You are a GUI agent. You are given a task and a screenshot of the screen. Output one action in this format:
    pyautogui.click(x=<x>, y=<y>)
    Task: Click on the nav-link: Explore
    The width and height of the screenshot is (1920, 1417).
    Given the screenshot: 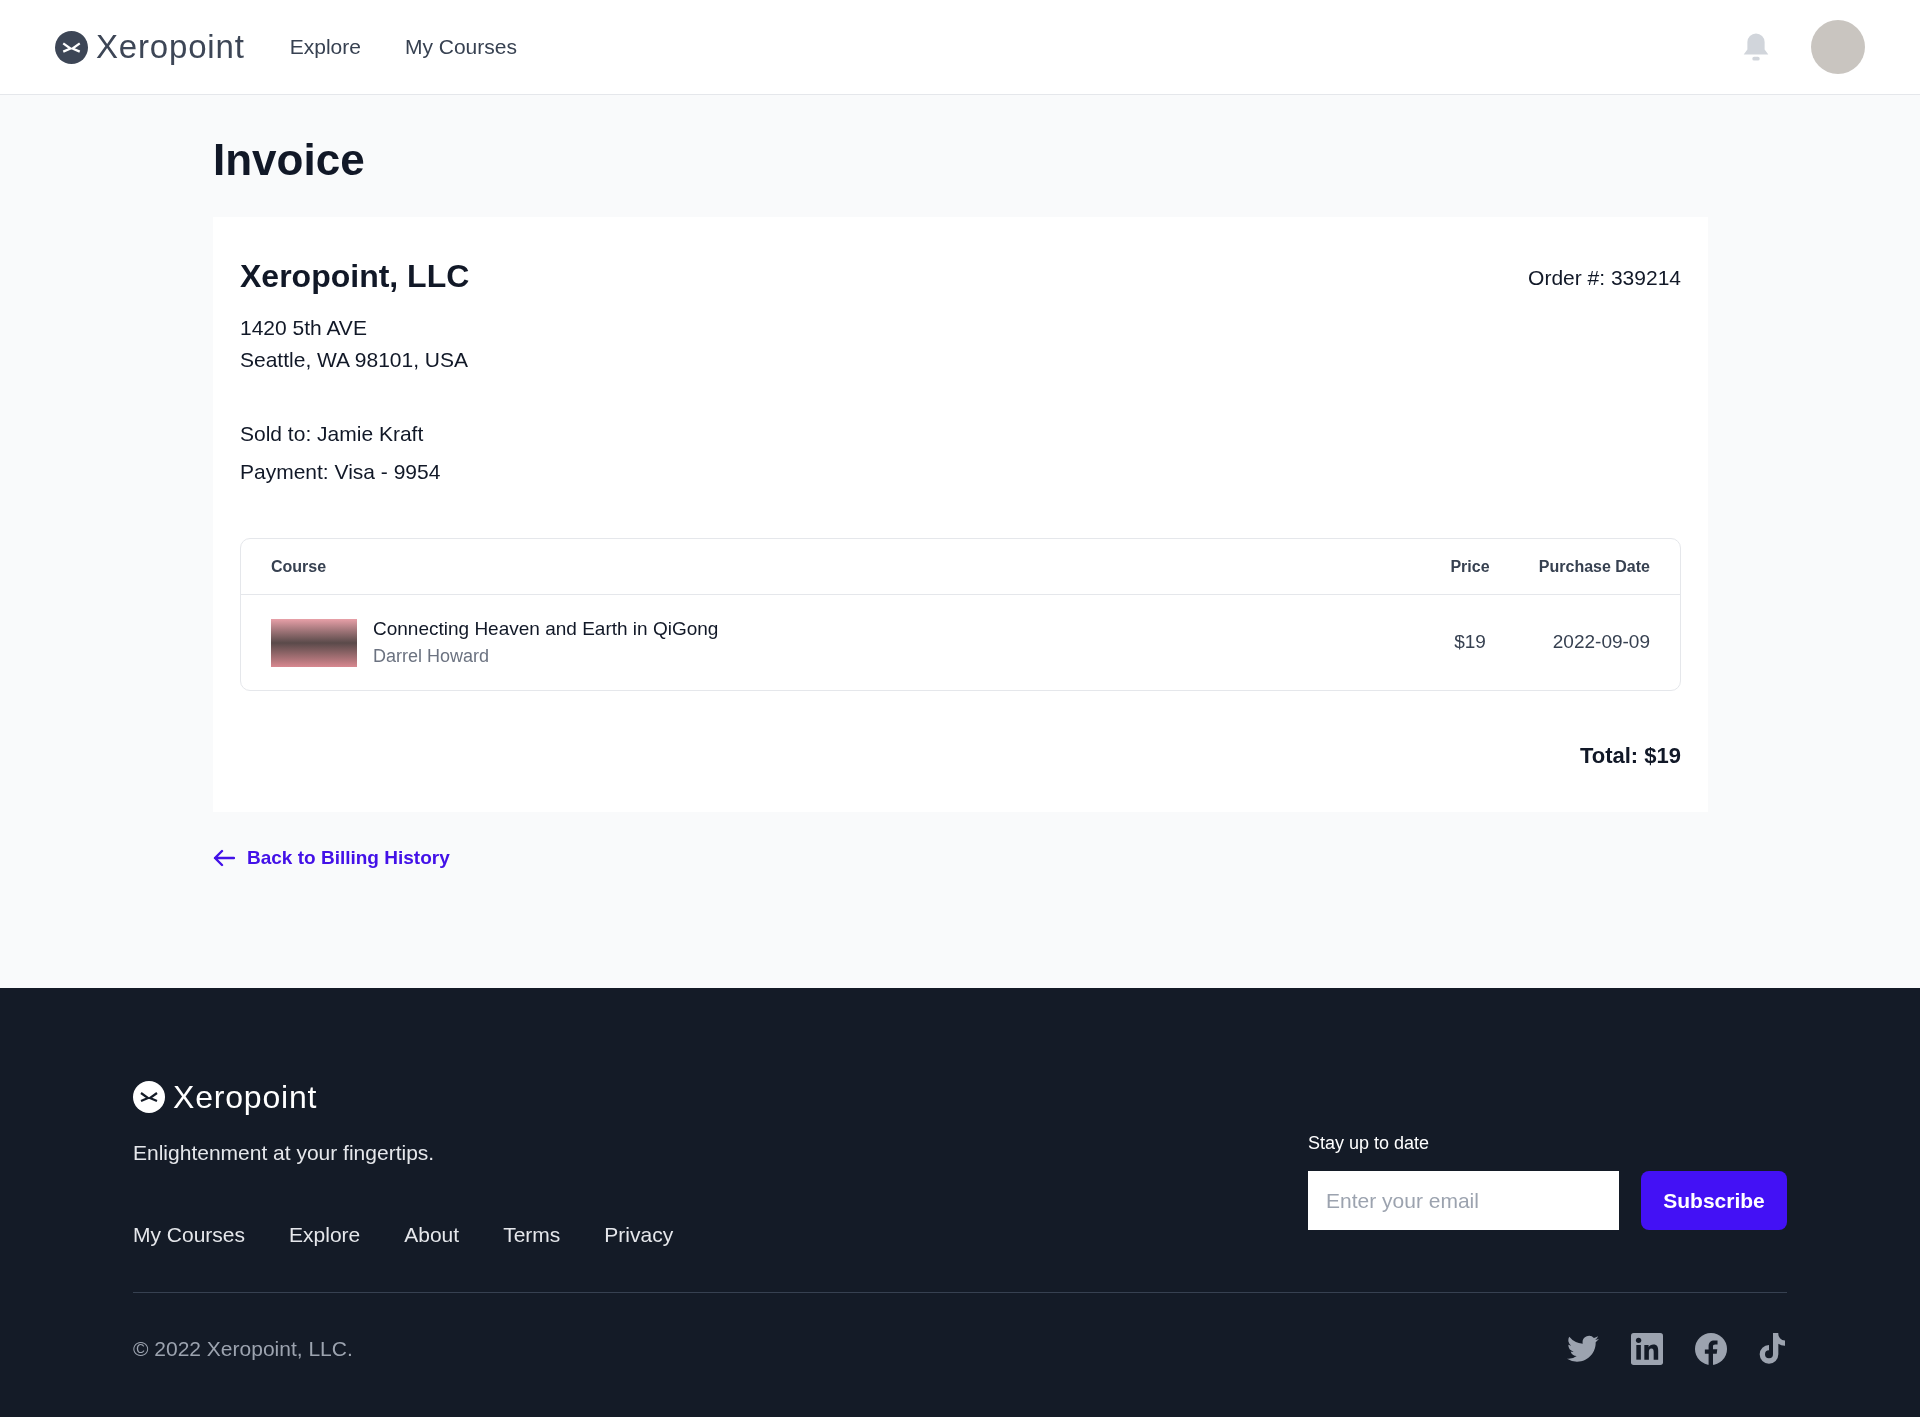 What is the action you would take?
    pyautogui.click(x=325, y=47)
    